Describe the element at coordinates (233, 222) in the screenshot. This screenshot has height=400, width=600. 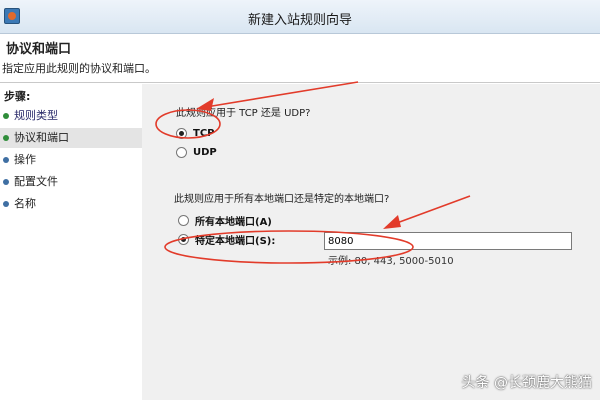
I see `radio-label-all-ports: 所有本地端口(A)` at that location.